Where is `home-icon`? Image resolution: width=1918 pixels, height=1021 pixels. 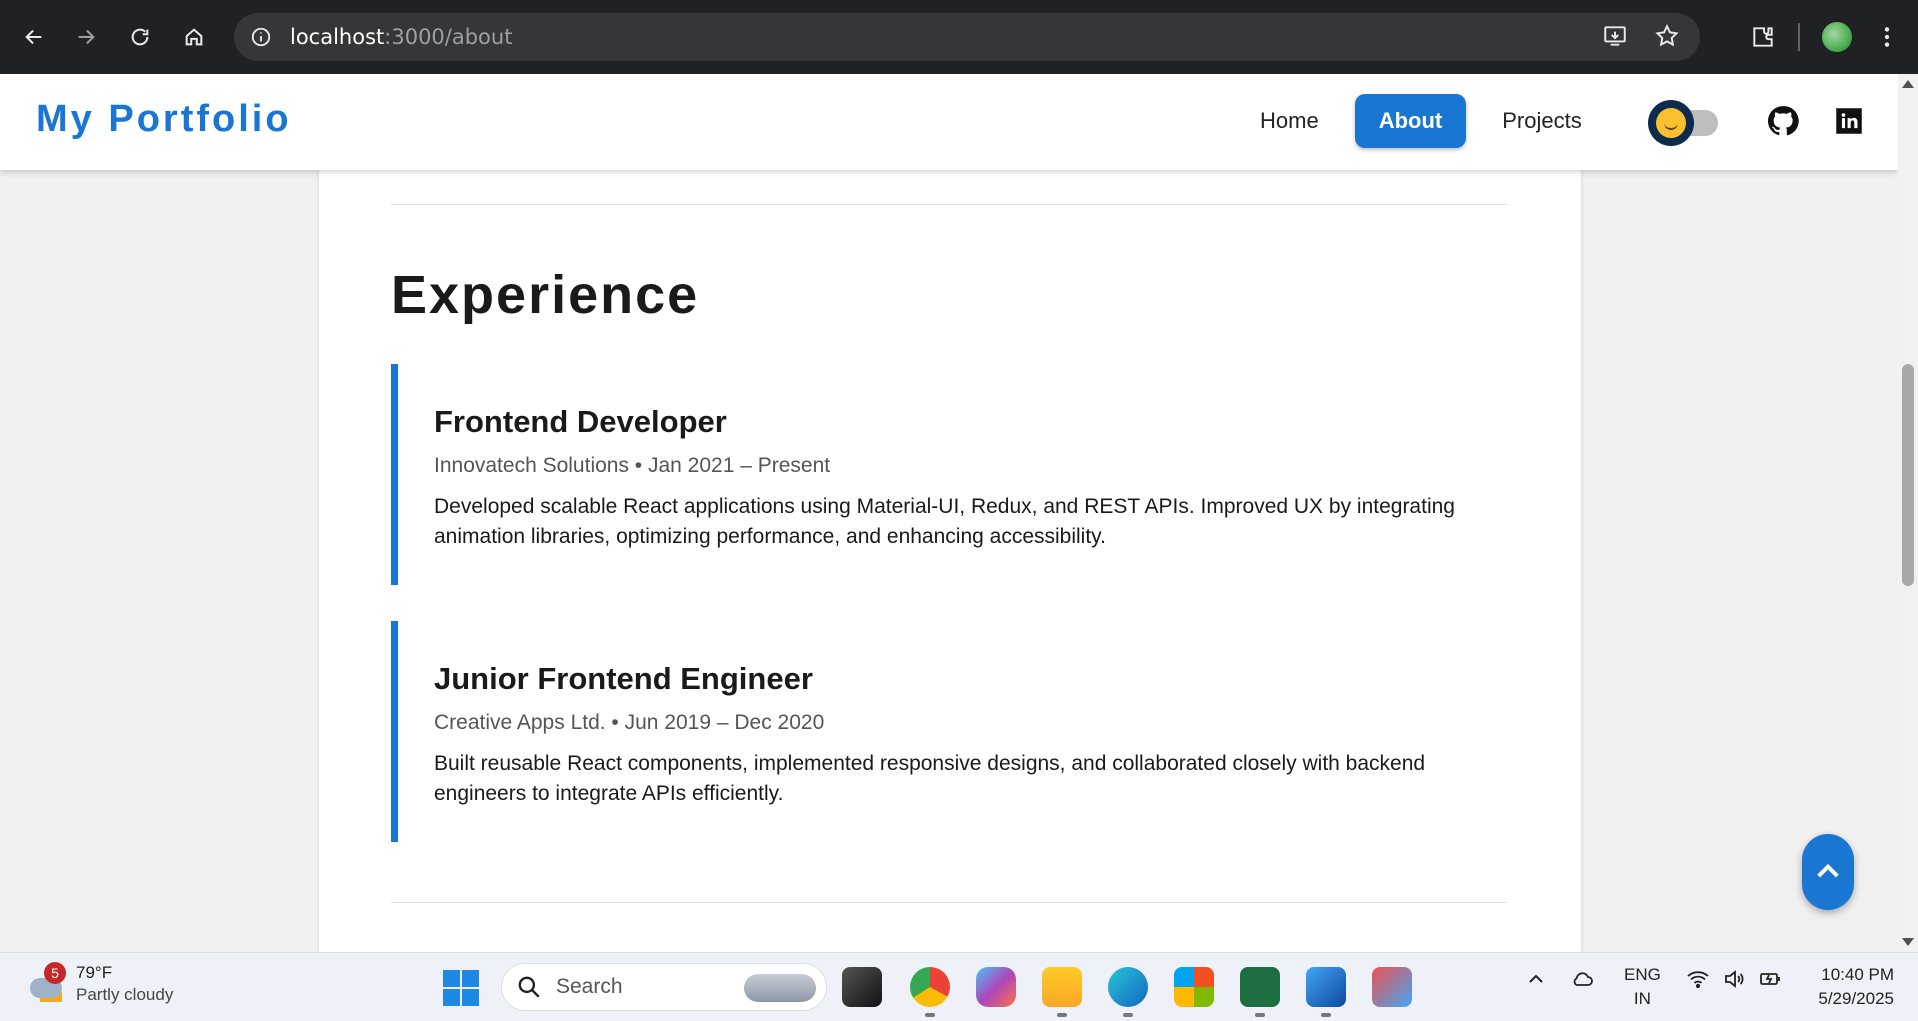 home-icon is located at coordinates (194, 37).